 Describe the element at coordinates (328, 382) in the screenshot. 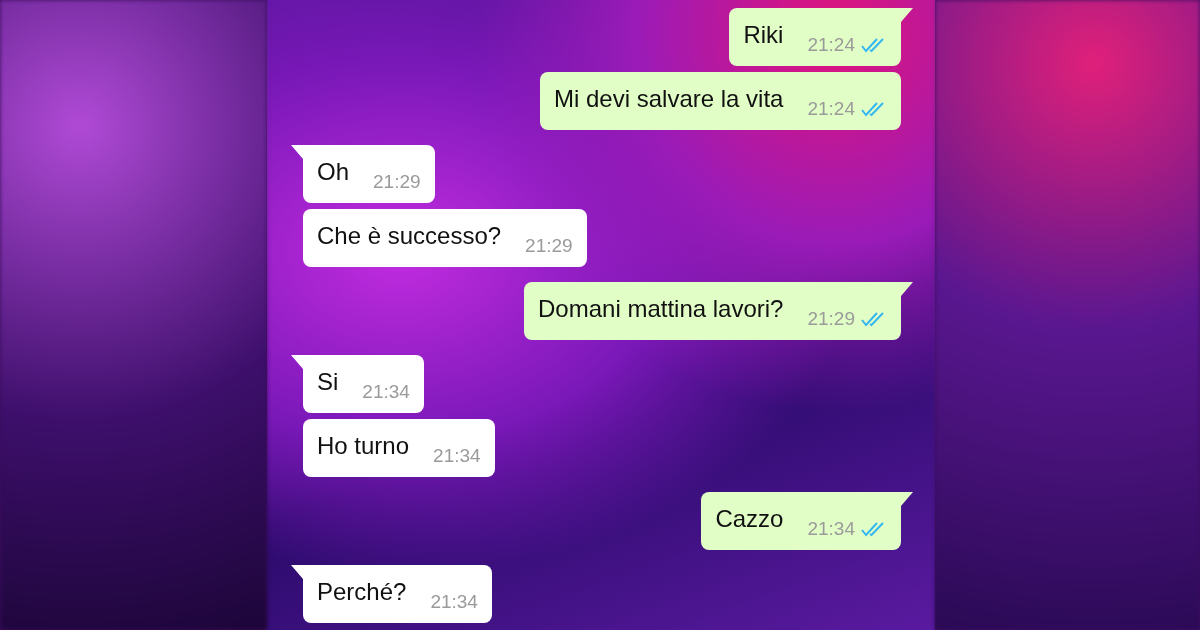

I see `message-text: Si` at that location.